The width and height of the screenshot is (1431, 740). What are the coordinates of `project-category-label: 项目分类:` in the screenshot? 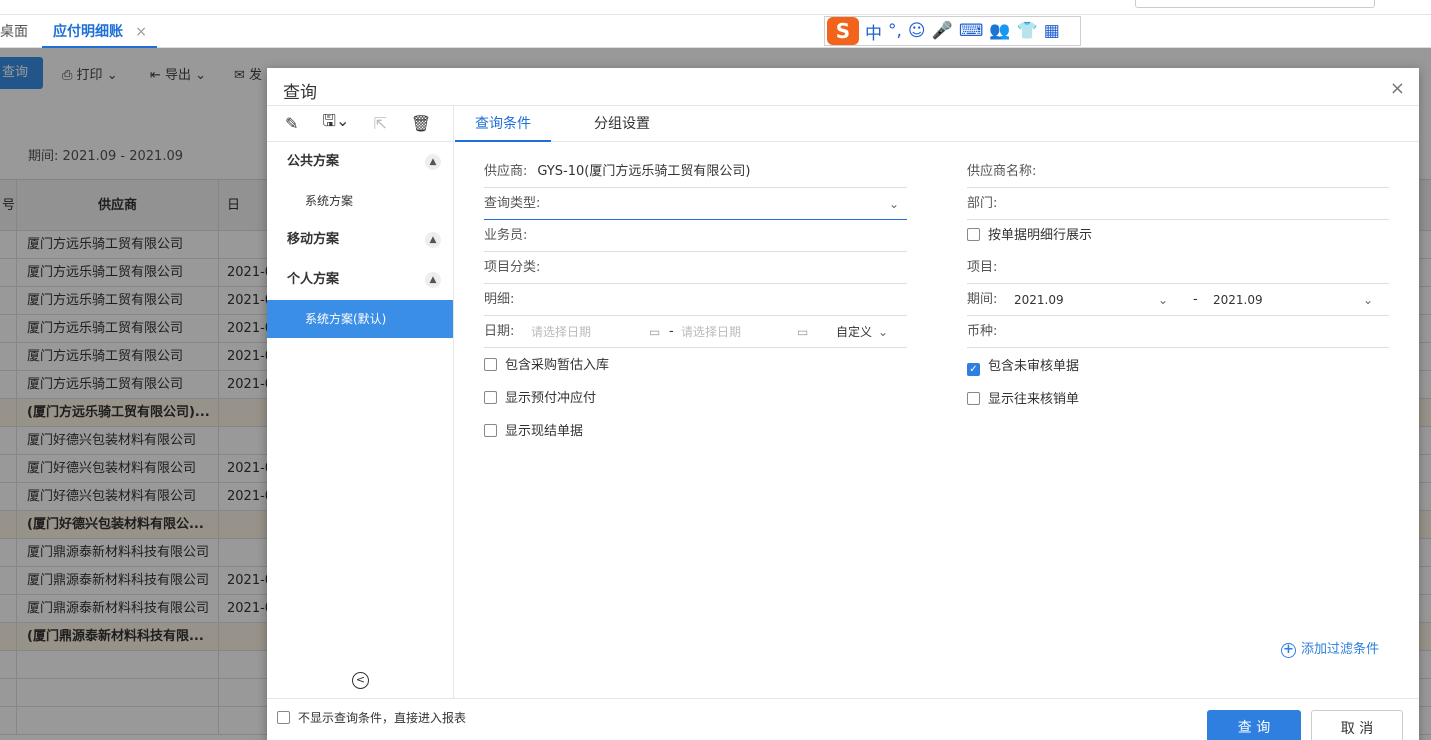 It's located at (512, 267).